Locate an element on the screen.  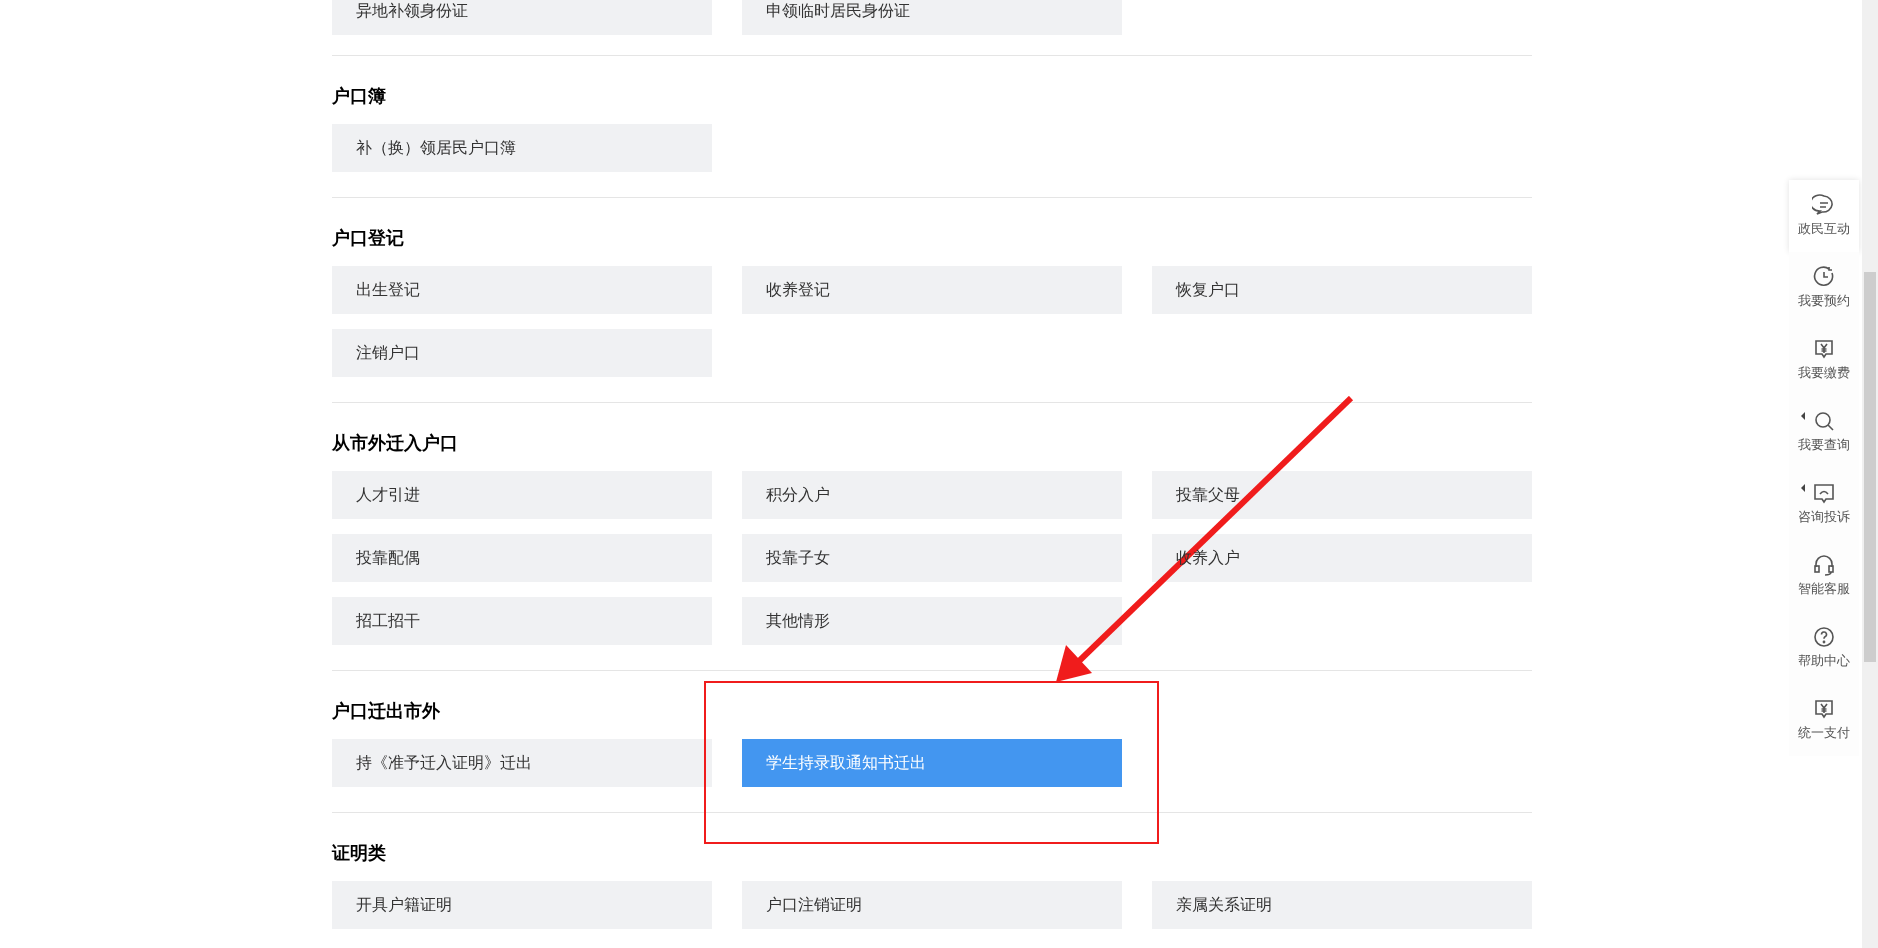
chat-bubble-icon is located at coordinates (1824, 205).